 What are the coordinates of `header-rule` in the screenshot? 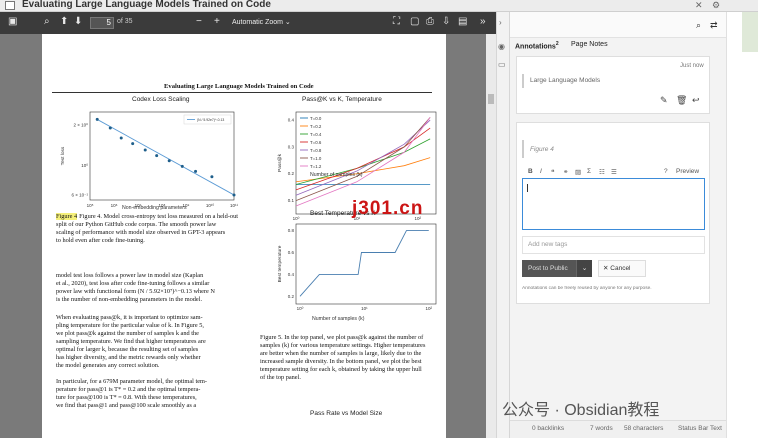 It's located at (242, 92).